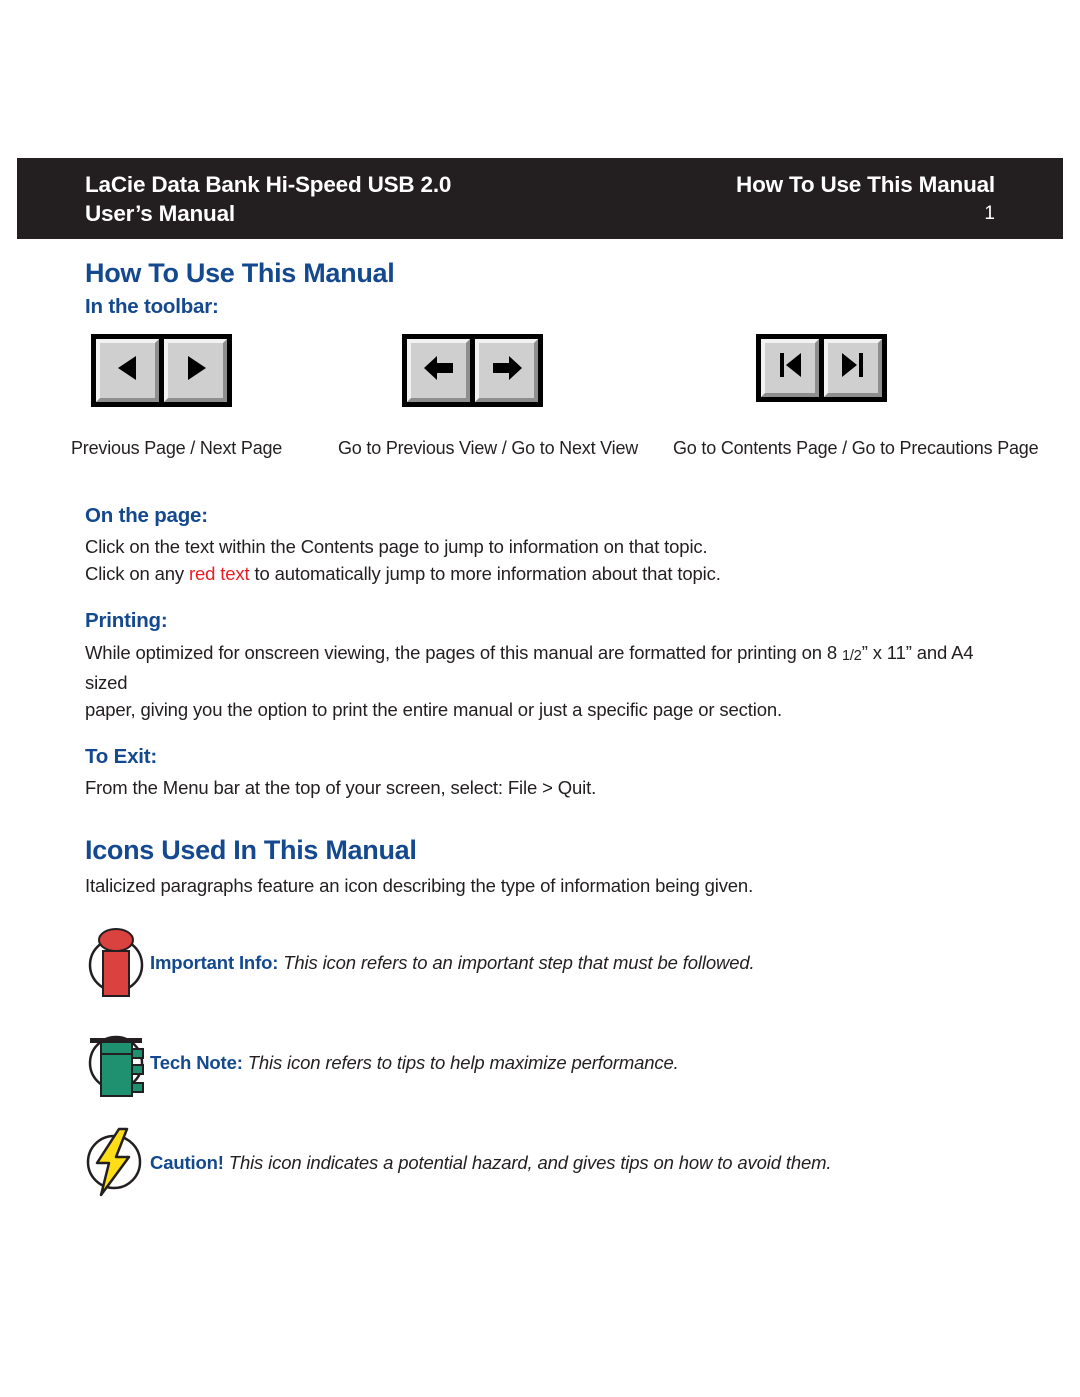 The width and height of the screenshot is (1080, 1397). Describe the element at coordinates (116, 1162) in the screenshot. I see `caution-icon` at that location.